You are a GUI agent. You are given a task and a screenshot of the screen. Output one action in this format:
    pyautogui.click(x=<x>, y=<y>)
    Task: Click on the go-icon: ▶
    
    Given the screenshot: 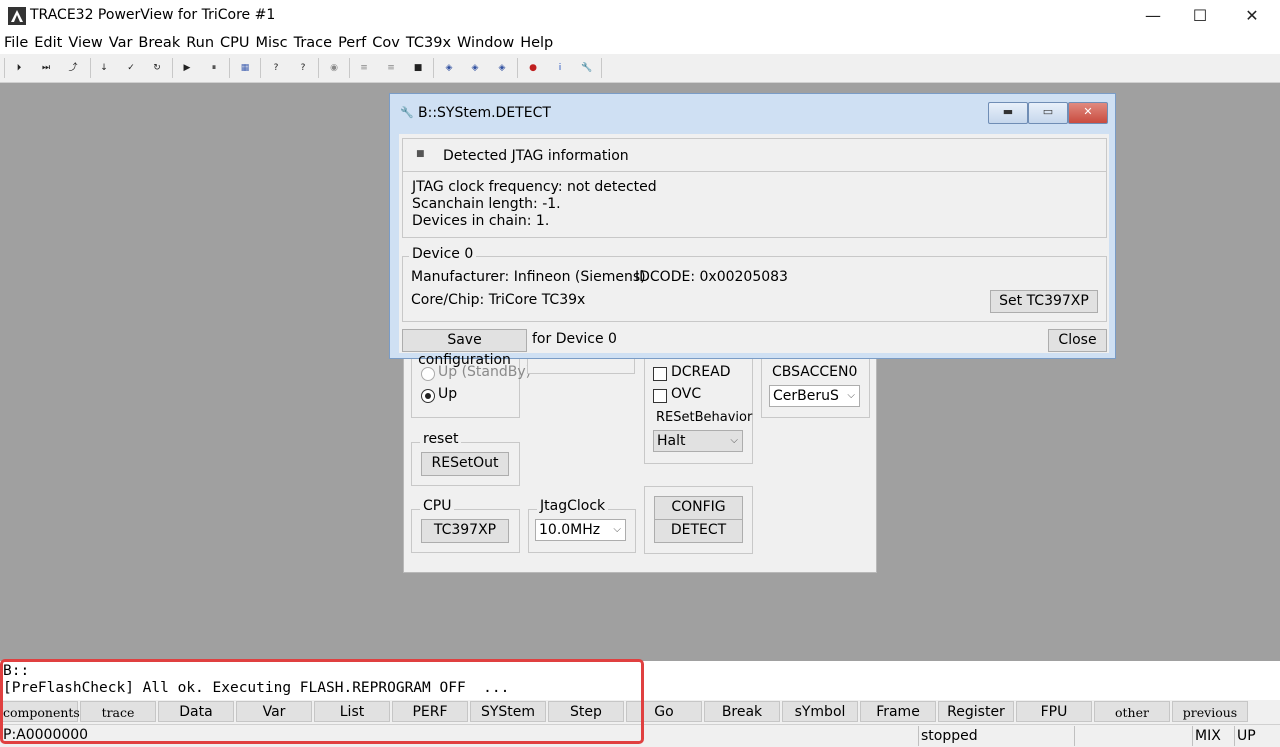 What is the action you would take?
    pyautogui.click(x=187, y=68)
    